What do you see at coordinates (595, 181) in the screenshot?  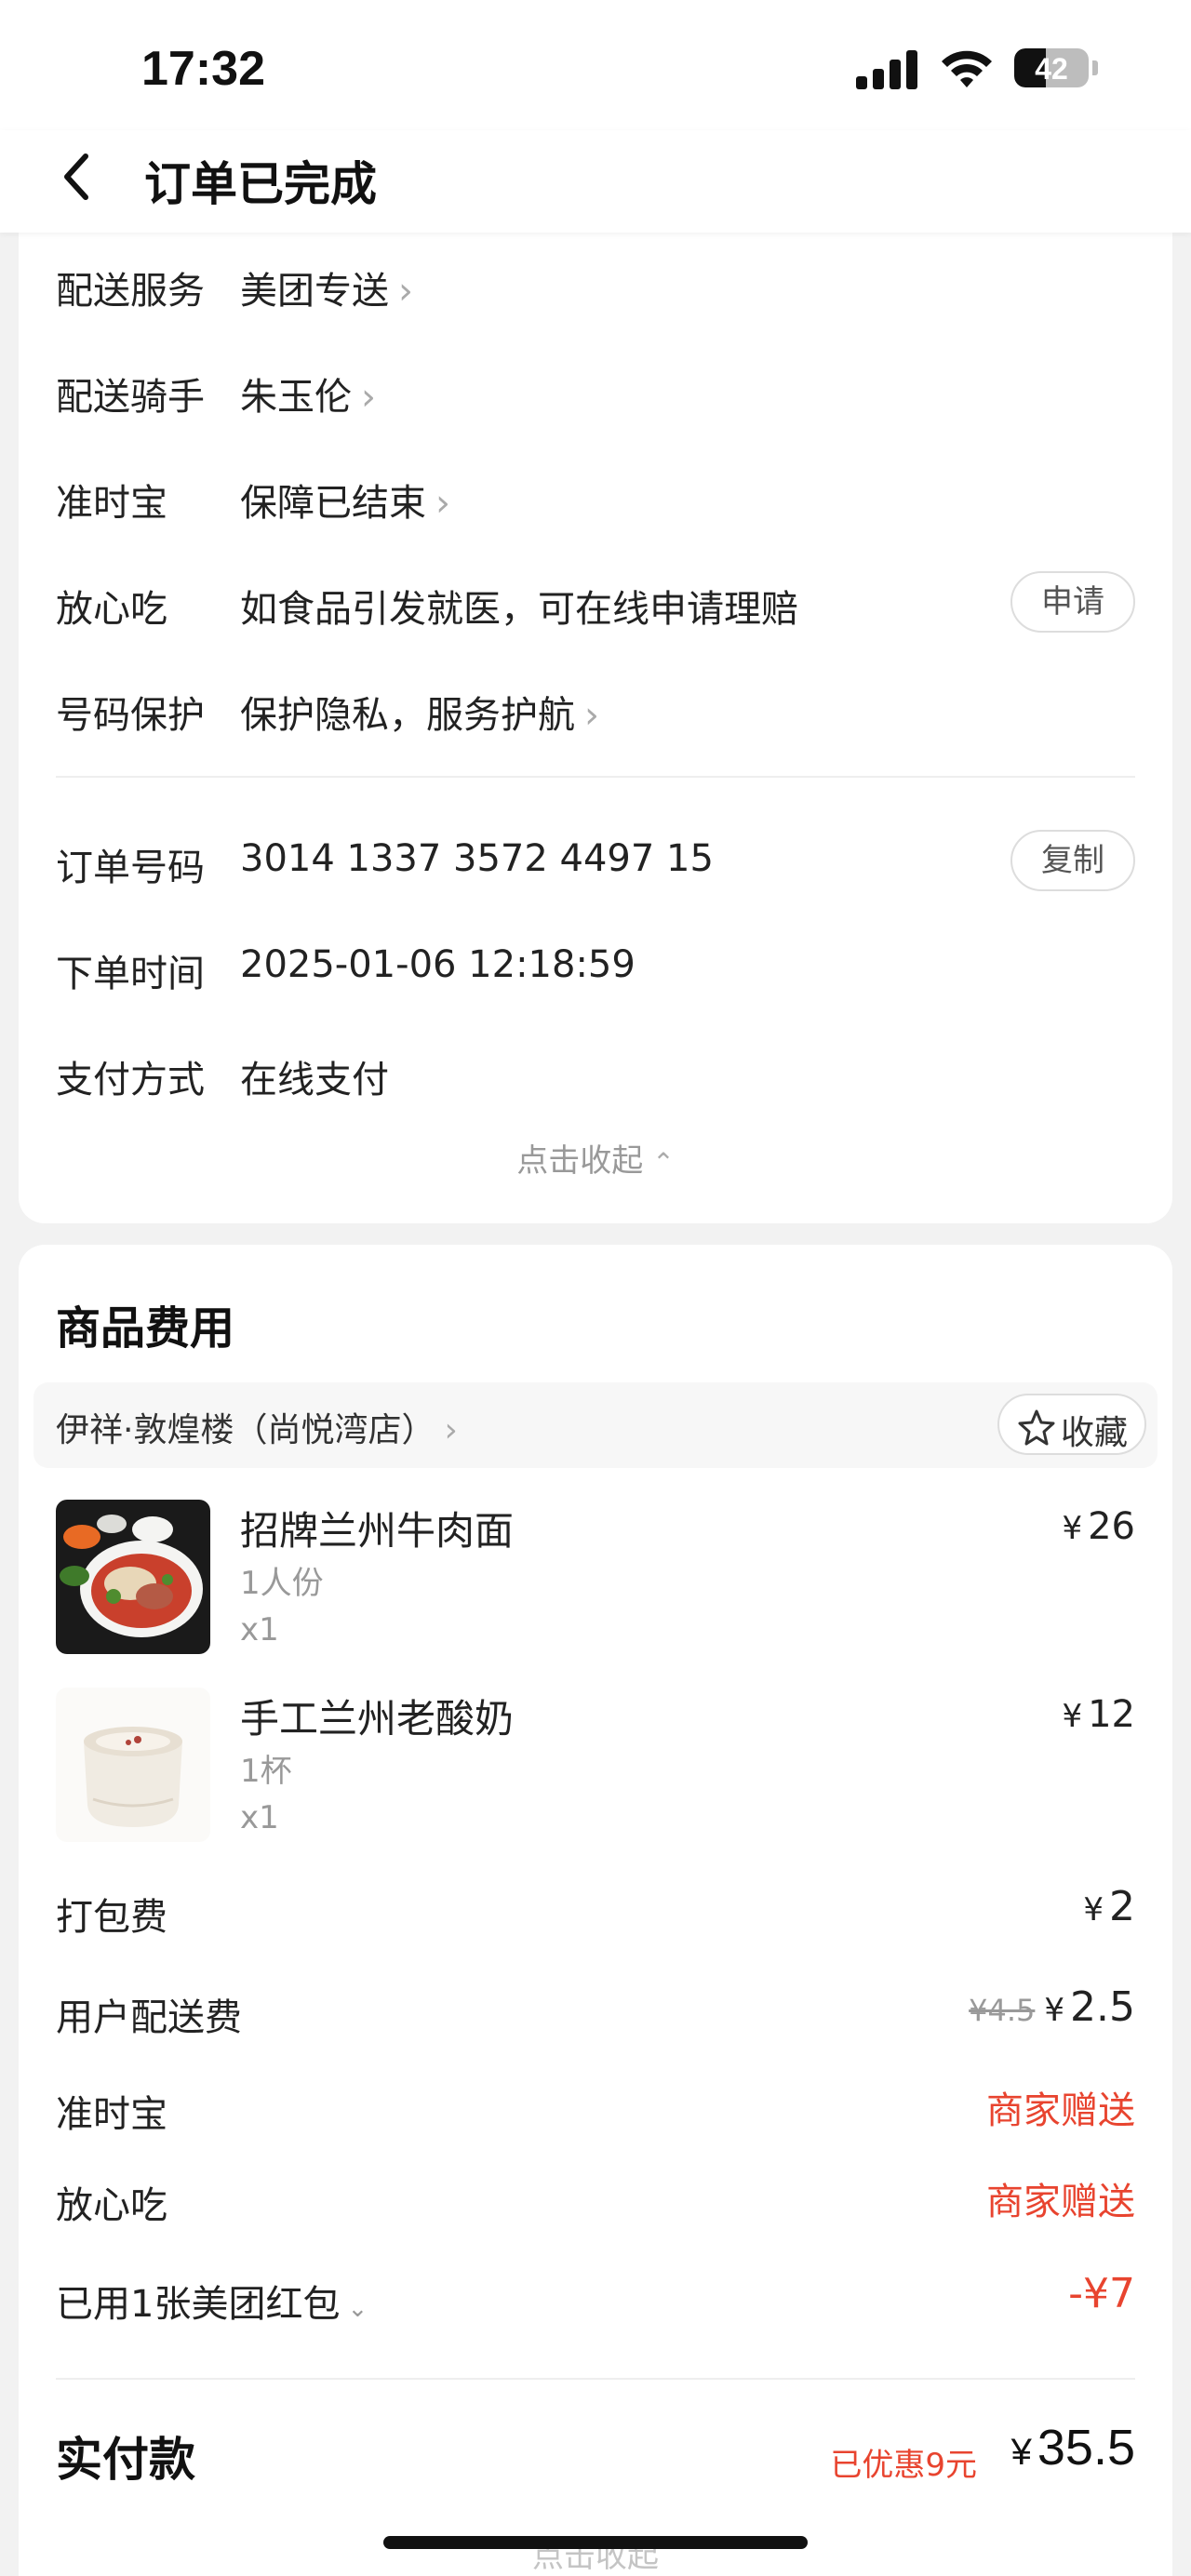 I see `nav-bar: 订单已完成` at bounding box center [595, 181].